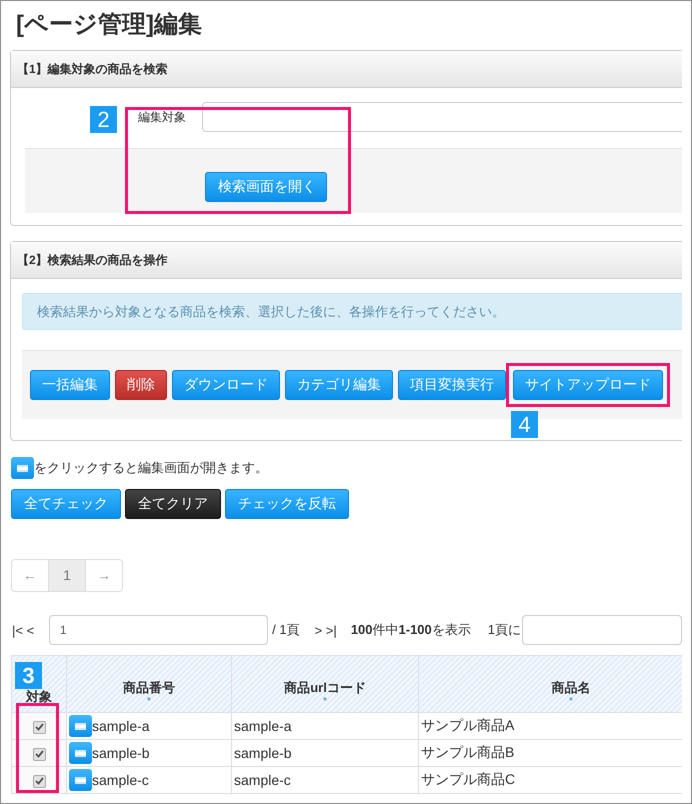 The width and height of the screenshot is (692, 804). What do you see at coordinates (66, 504) in the screenshot?
I see `check-button: 全てチェック` at bounding box center [66, 504].